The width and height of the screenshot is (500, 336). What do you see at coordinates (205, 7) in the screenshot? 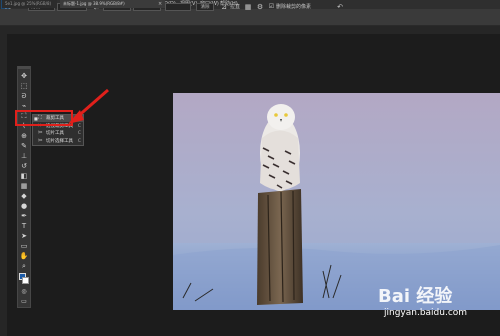
I see `clear-button: 清除` at bounding box center [205, 7].